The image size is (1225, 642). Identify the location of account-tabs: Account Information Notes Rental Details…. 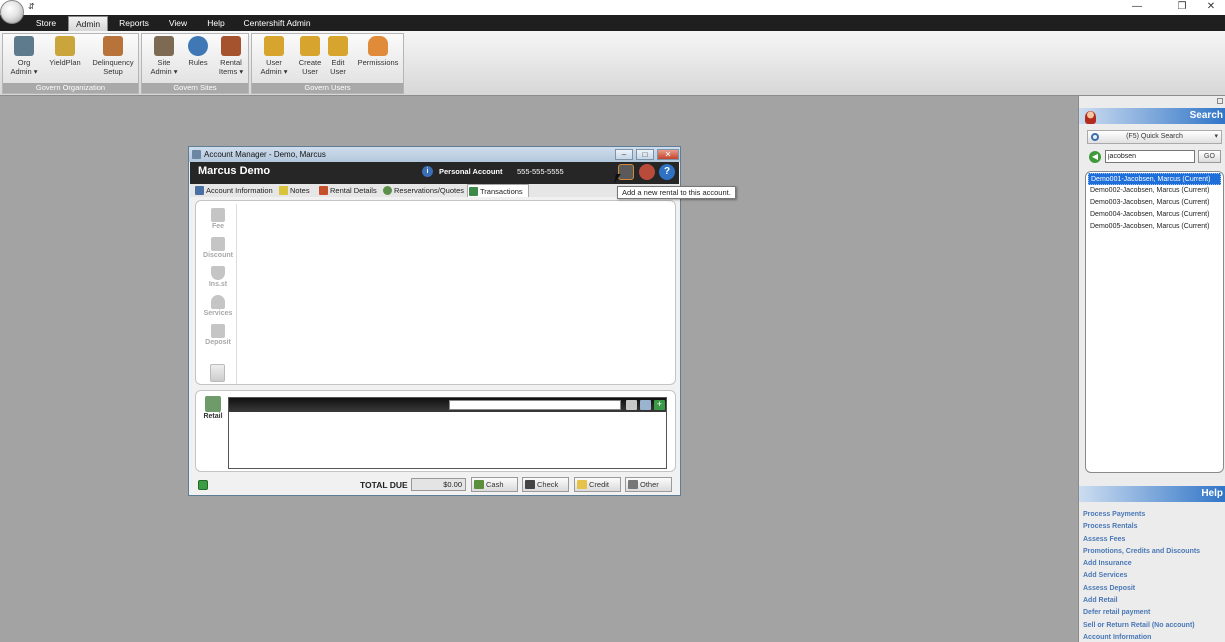
(434, 190).